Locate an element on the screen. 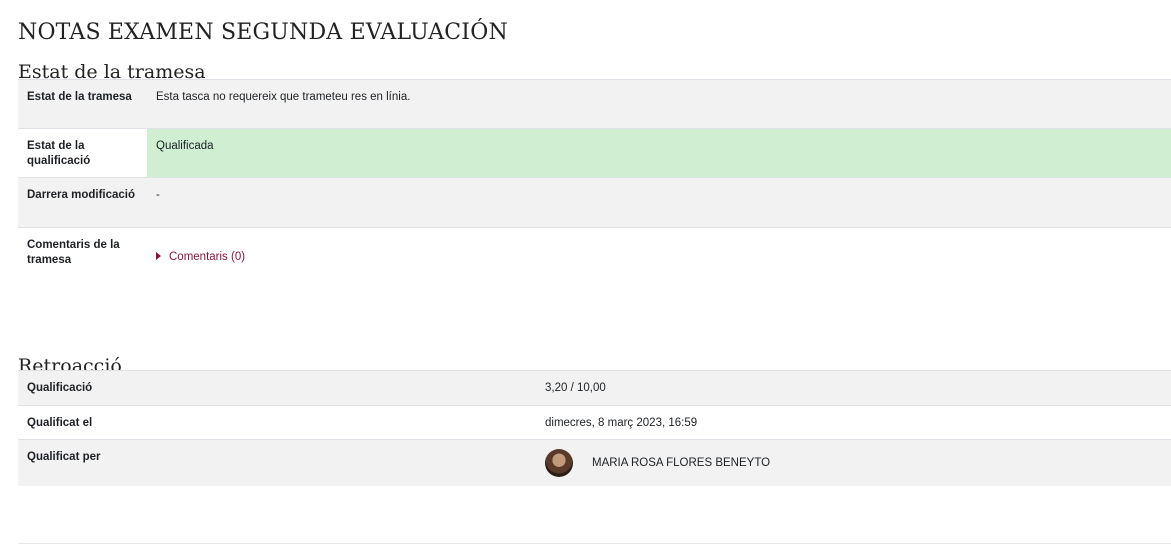 This screenshot has height=549, width=1171. row-label: Qualificació is located at coordinates (276, 388).